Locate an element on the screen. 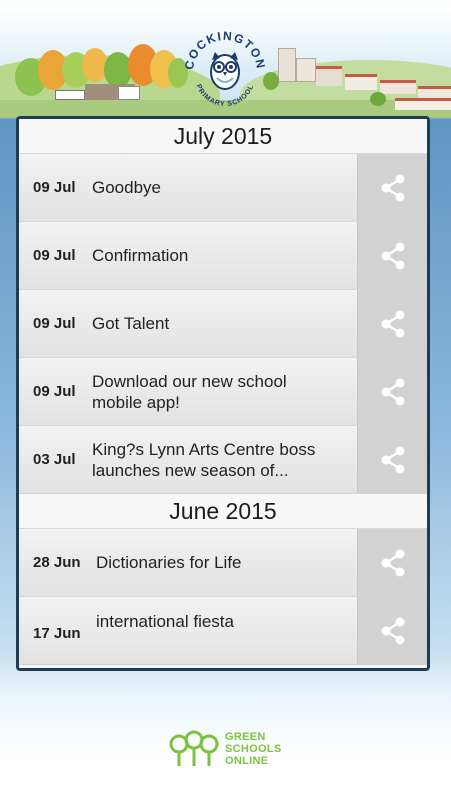 The width and height of the screenshot is (451, 800). header-banner: COCKINGTON PRIMARY SCHOOL is located at coordinates (225, 59).